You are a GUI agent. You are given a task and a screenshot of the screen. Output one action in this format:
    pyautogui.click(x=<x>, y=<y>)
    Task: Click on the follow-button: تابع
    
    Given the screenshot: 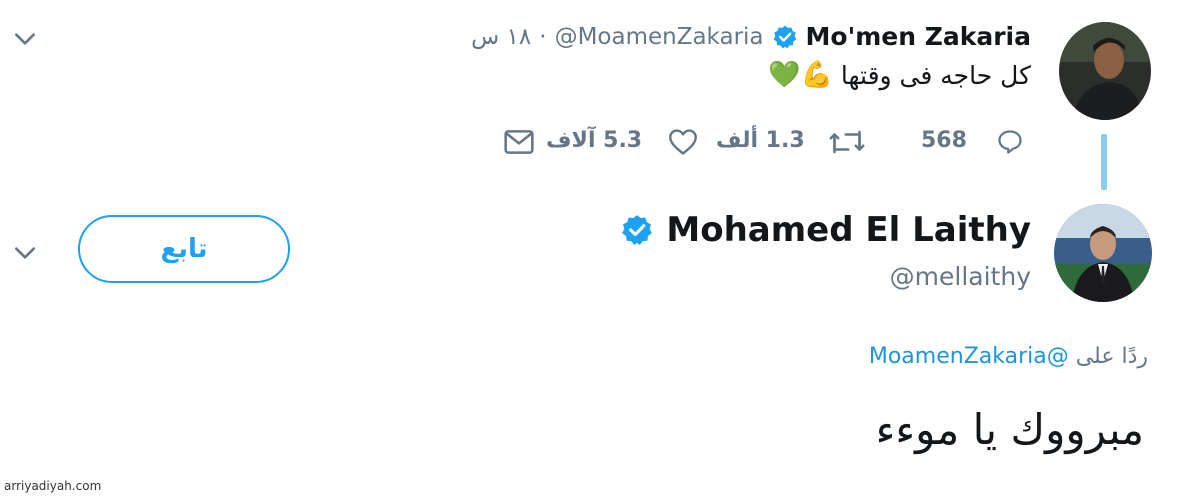 What is the action you would take?
    pyautogui.click(x=184, y=249)
    